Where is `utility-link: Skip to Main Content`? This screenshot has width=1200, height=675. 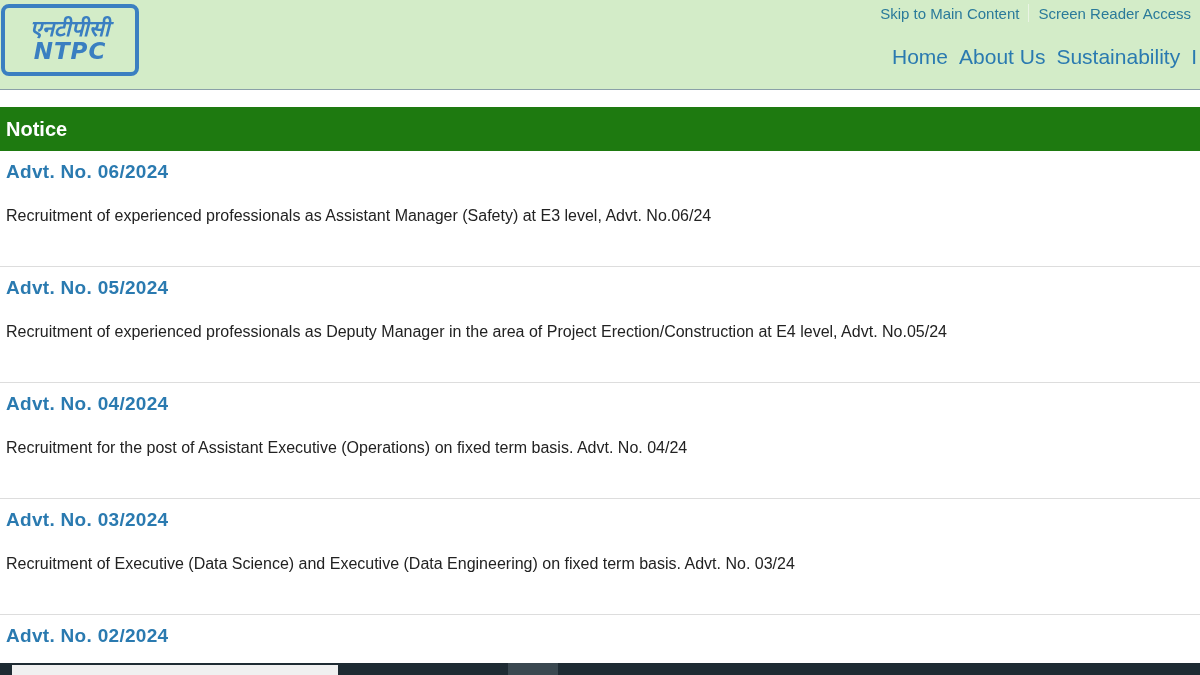 utility-link: Skip to Main Content is located at coordinates (950, 13).